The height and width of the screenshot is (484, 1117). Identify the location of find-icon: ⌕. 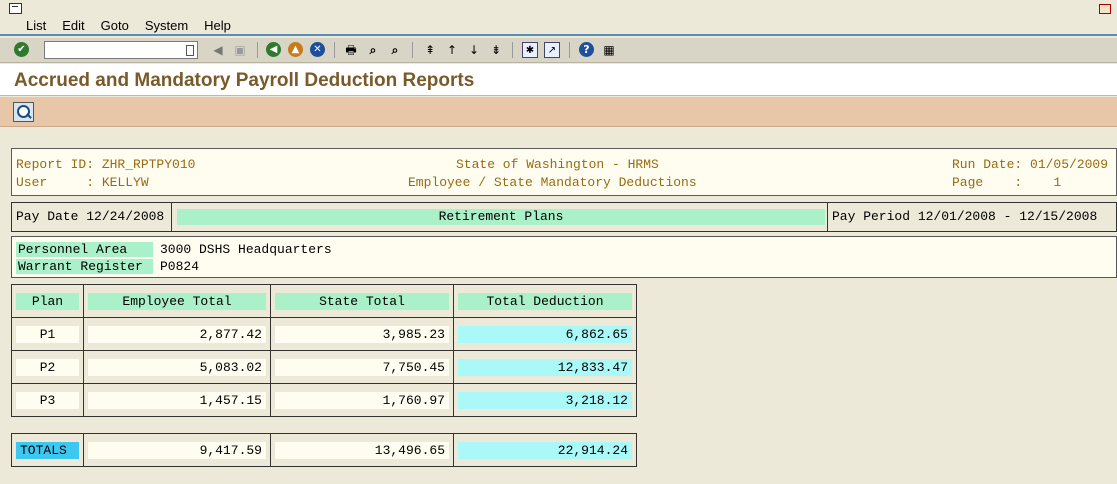
(373, 50).